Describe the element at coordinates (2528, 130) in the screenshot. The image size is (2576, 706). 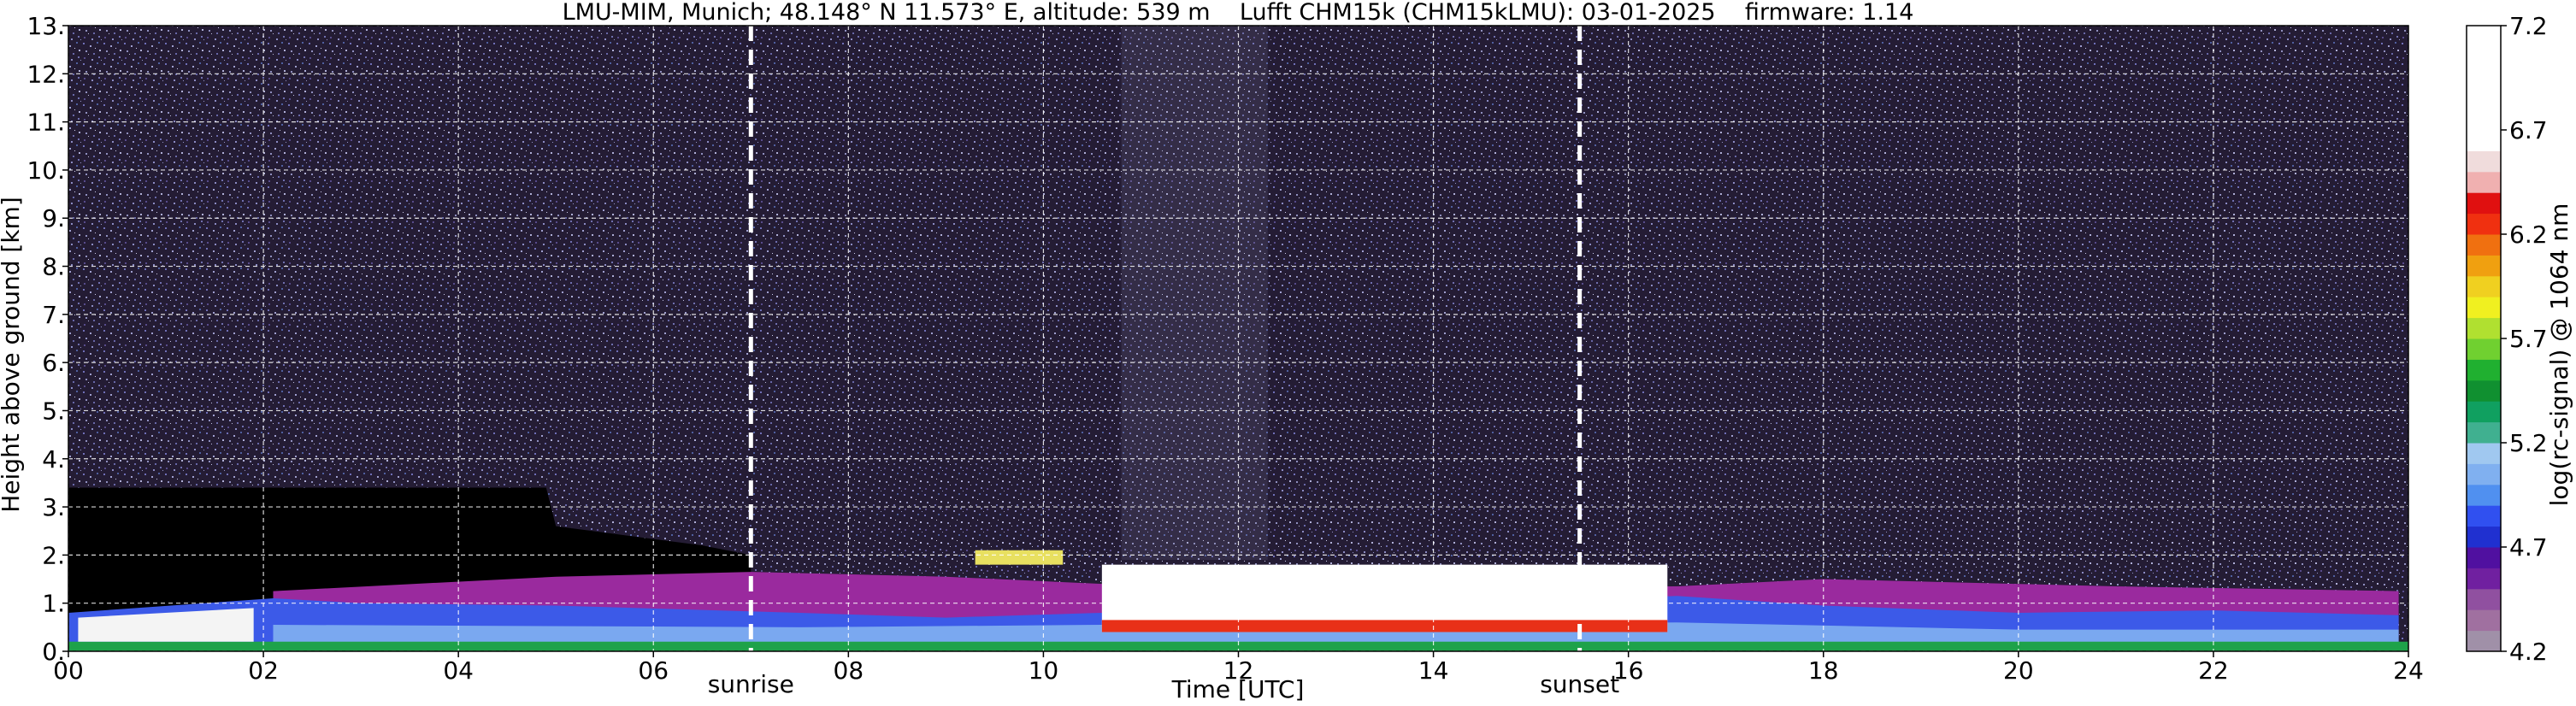
I see `colorbar-tick-label: 6.7` at that location.